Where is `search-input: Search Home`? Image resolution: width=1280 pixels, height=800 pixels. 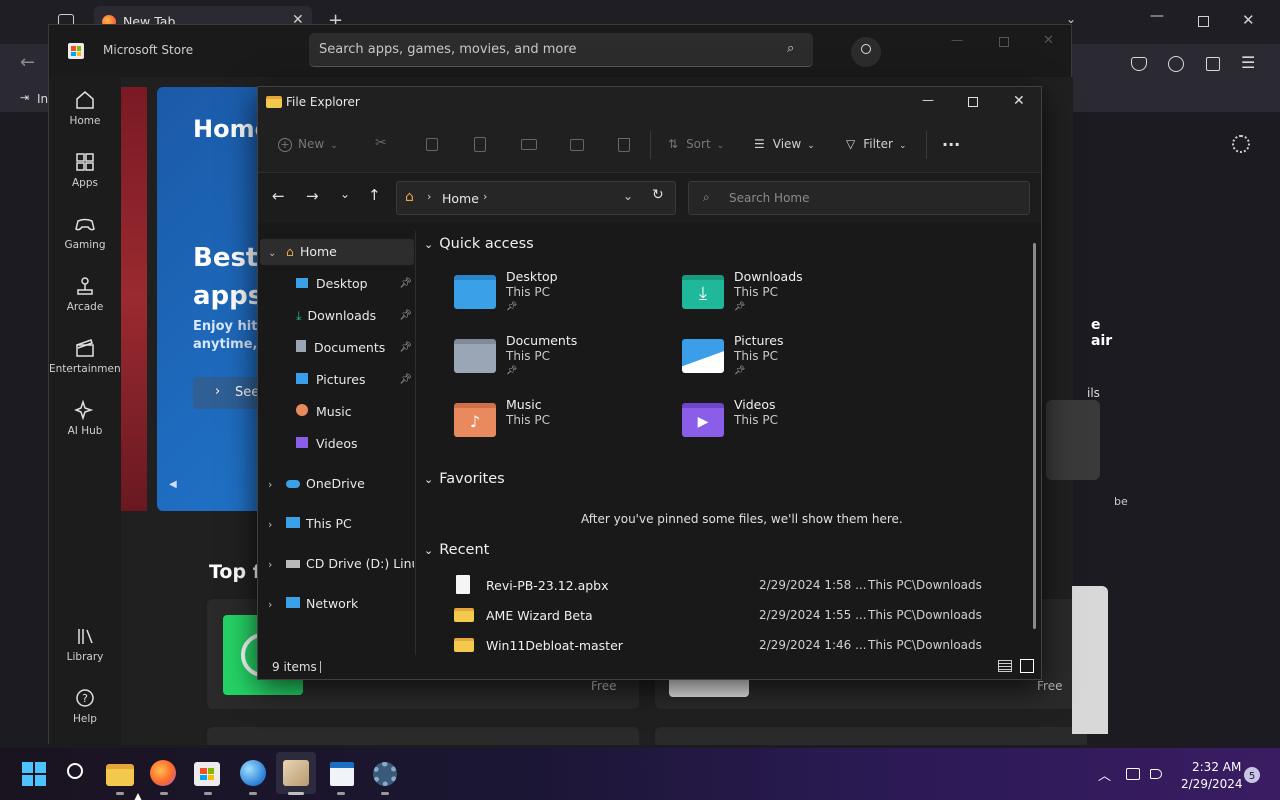
search-input: Search Home is located at coordinates (769, 198).